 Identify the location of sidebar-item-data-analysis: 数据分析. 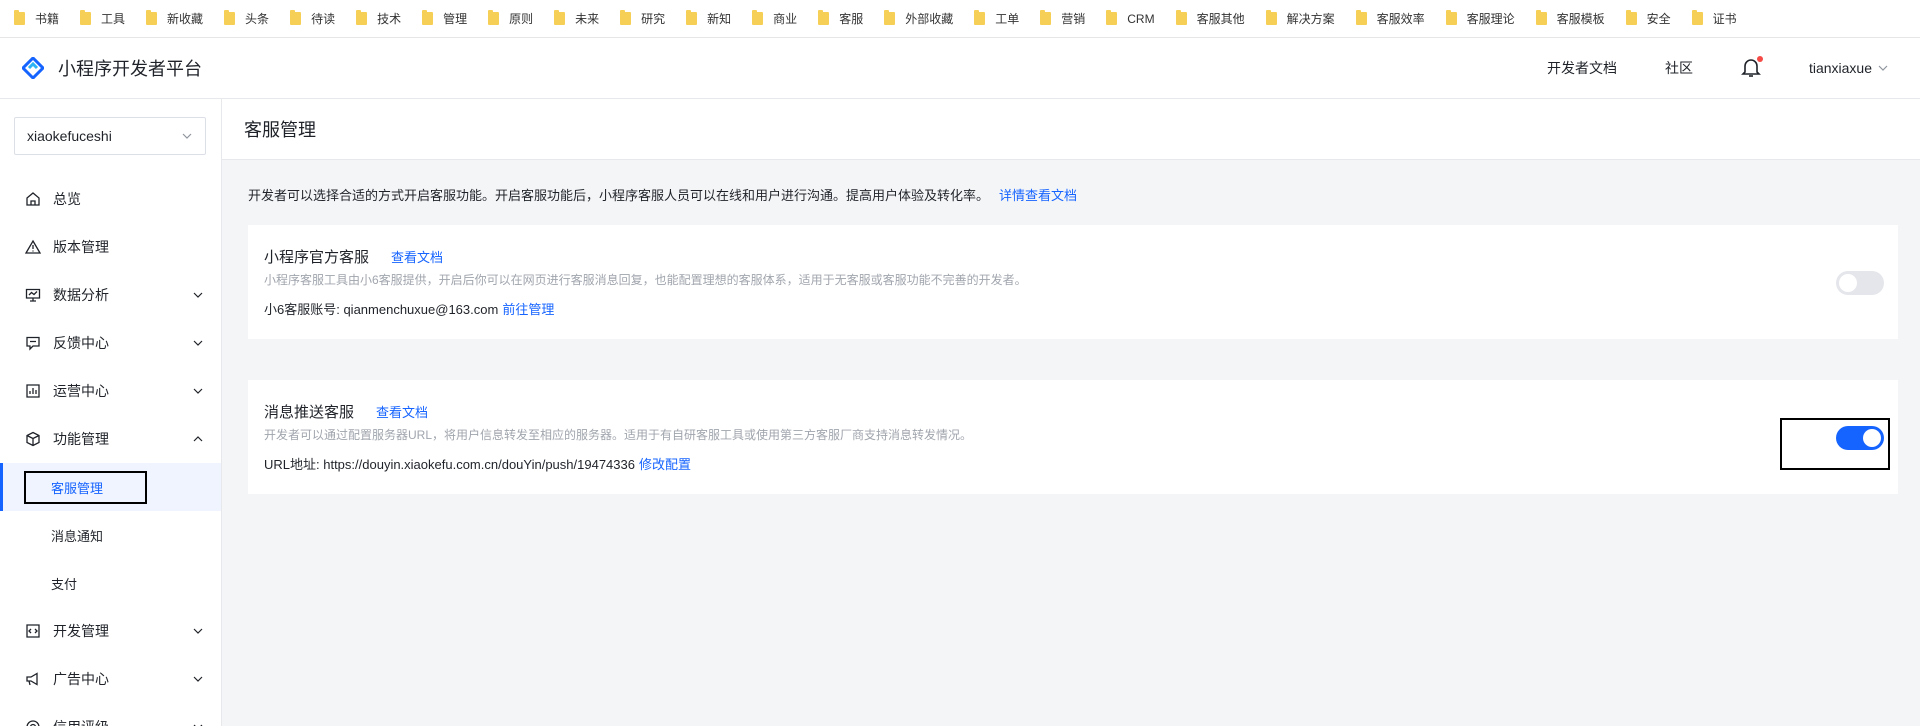
(110, 295).